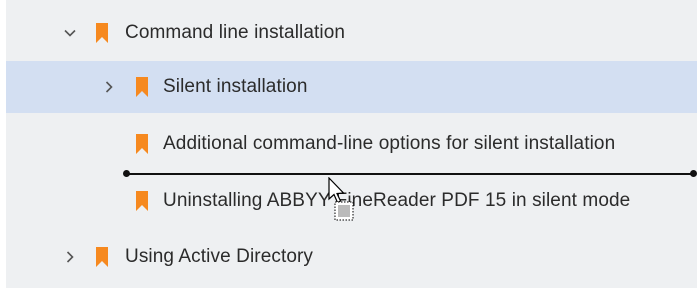 The height and width of the screenshot is (288, 697). What do you see at coordinates (341, 199) in the screenshot?
I see `drag-move-cursor-icon` at bounding box center [341, 199].